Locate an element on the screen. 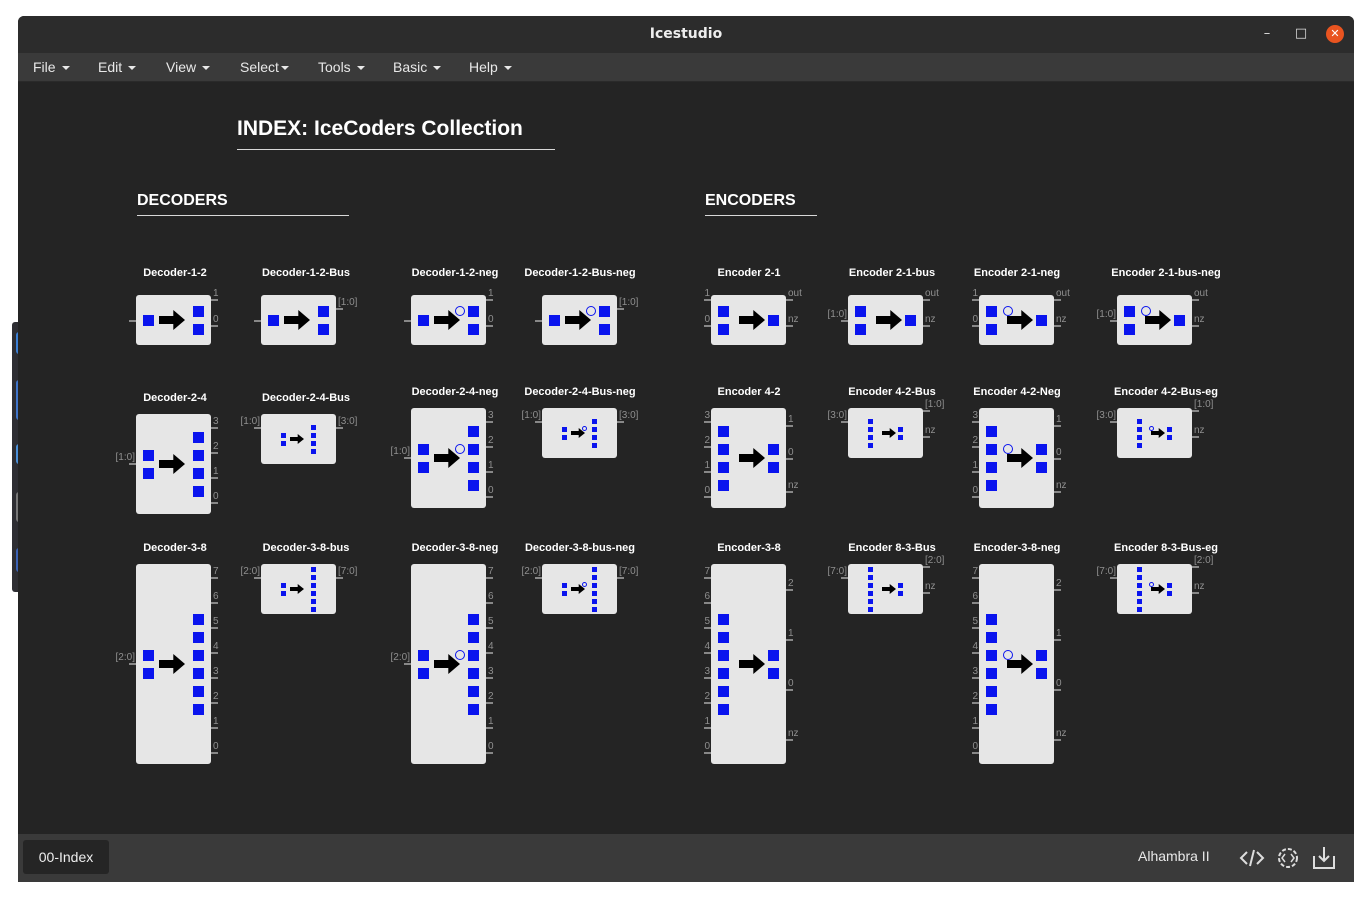  code-icon is located at coordinates (1252, 858).